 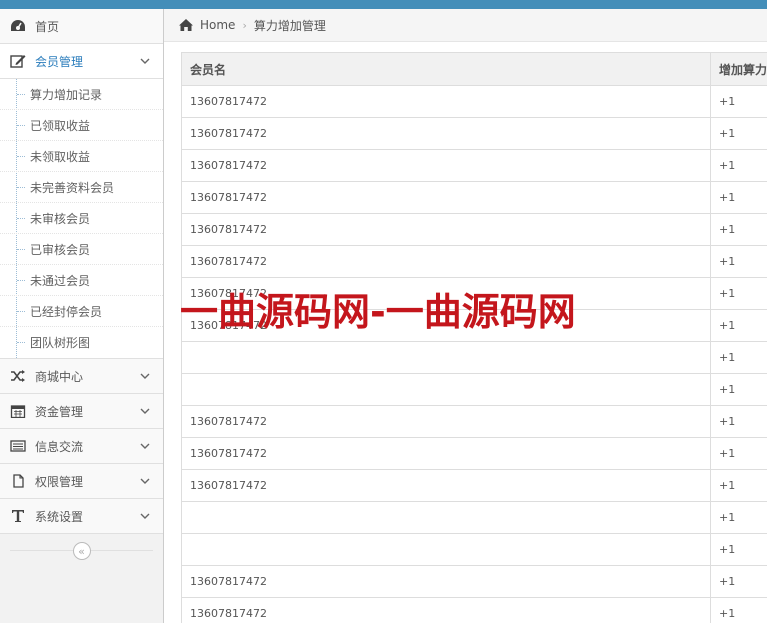 I want to click on nav-item-permissions: 权限管理, so click(x=81, y=481).